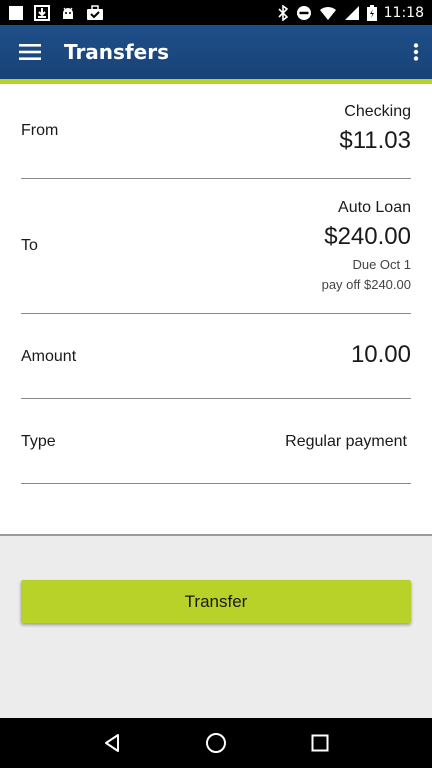 This screenshot has width=432, height=768. Describe the element at coordinates (38, 441) in the screenshot. I see `type-label: Type` at that location.